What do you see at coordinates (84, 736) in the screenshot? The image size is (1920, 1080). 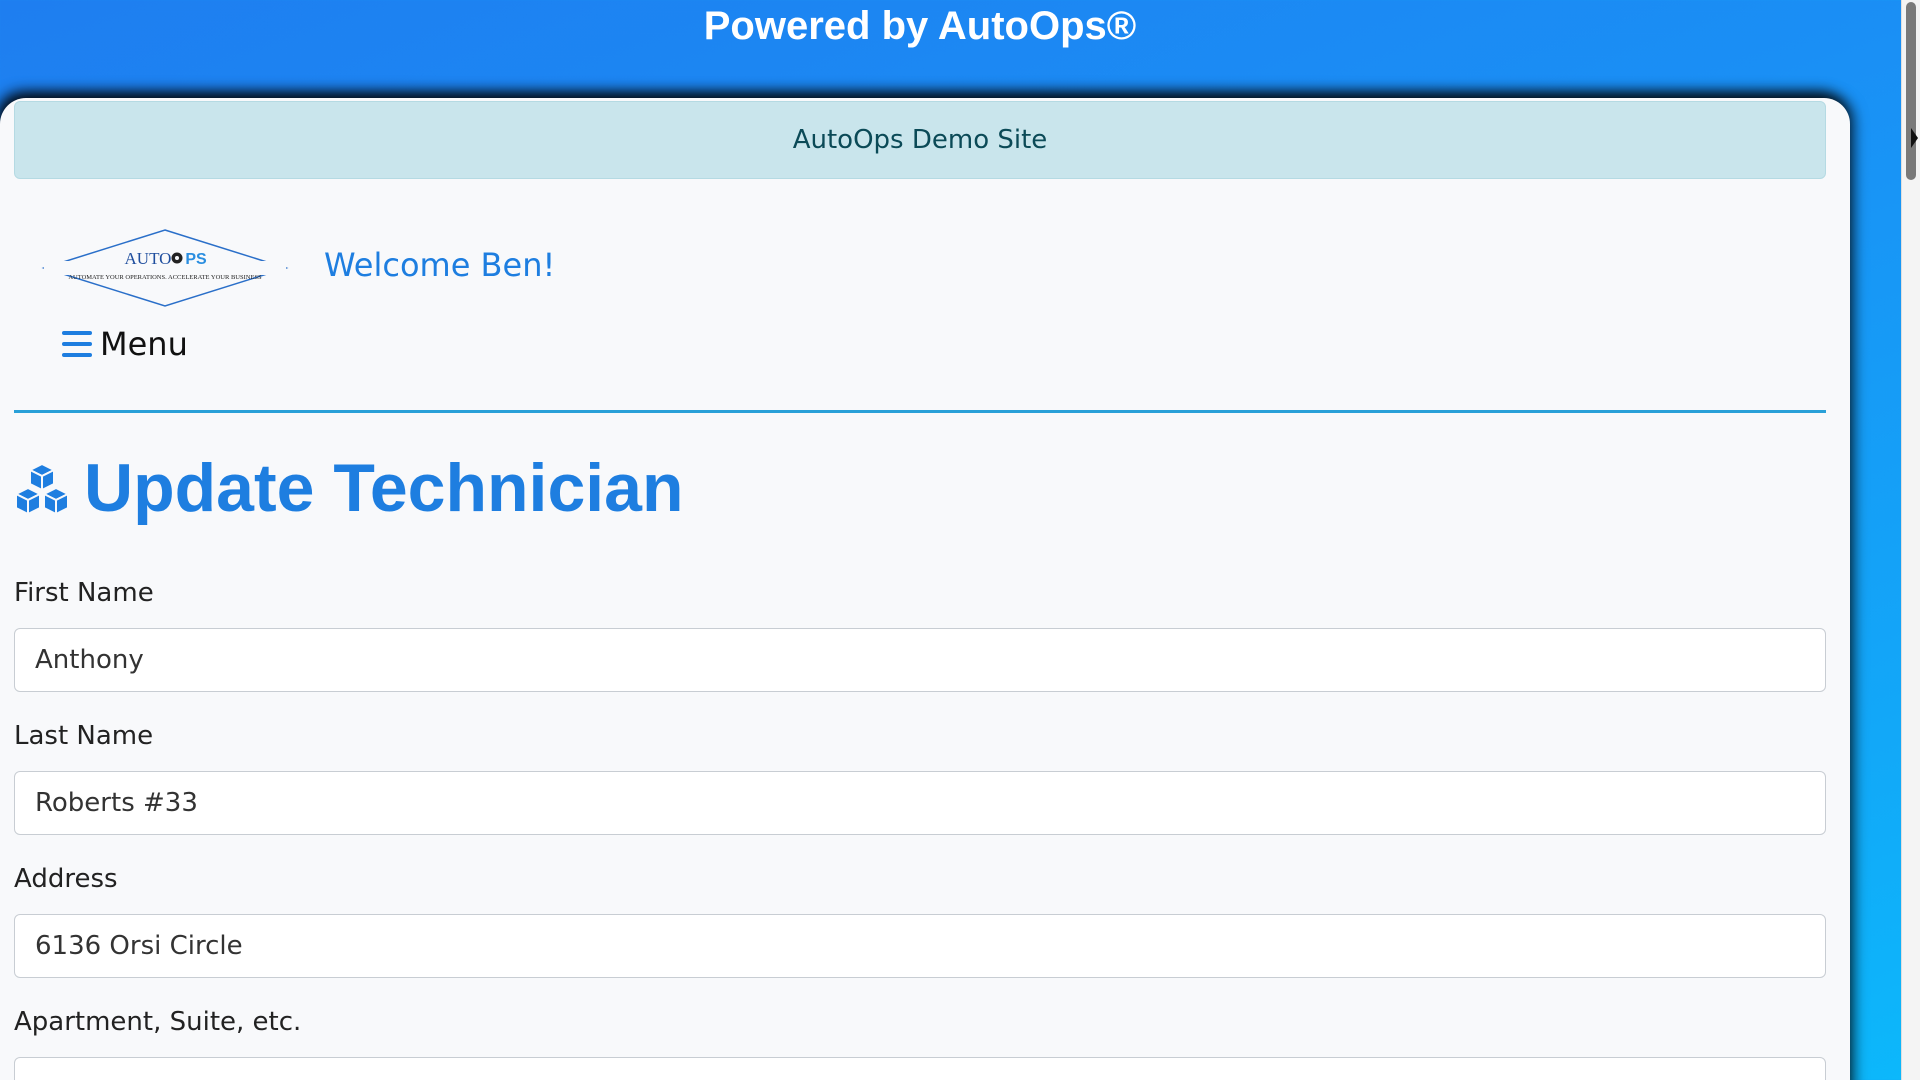 I see `last-name-label: Last Name` at bounding box center [84, 736].